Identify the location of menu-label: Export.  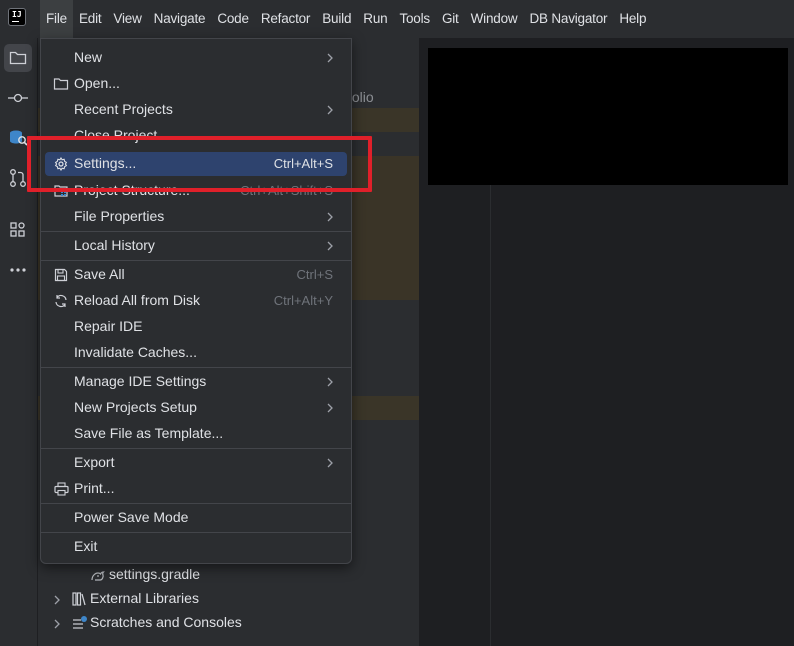
(94, 462).